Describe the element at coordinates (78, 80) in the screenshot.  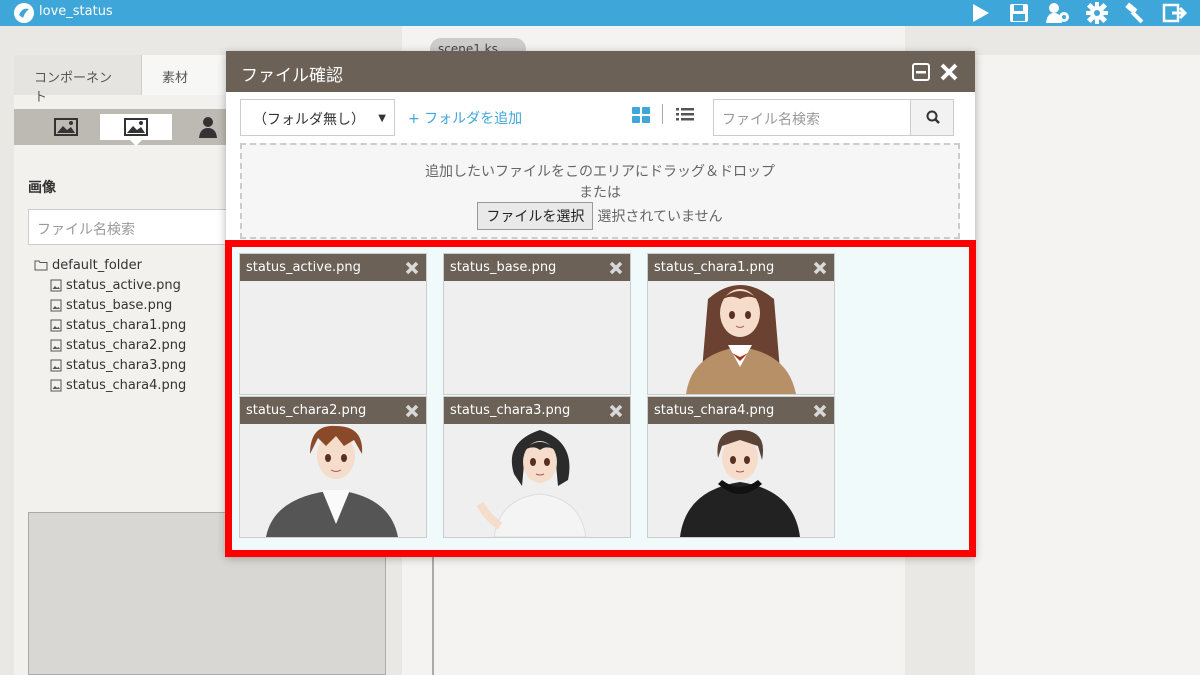
I see `tab-components: コンポーネント` at that location.